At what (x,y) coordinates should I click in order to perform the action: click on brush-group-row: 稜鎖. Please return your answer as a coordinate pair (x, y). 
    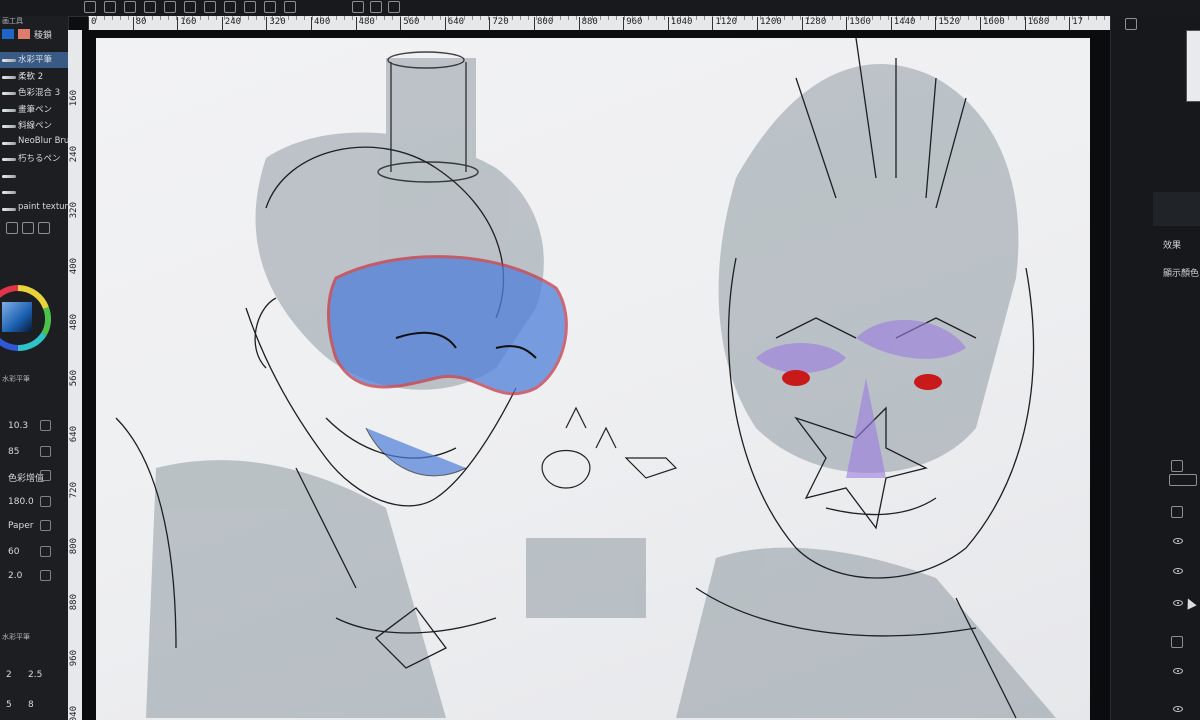
    Looking at the image, I should click on (34, 35).